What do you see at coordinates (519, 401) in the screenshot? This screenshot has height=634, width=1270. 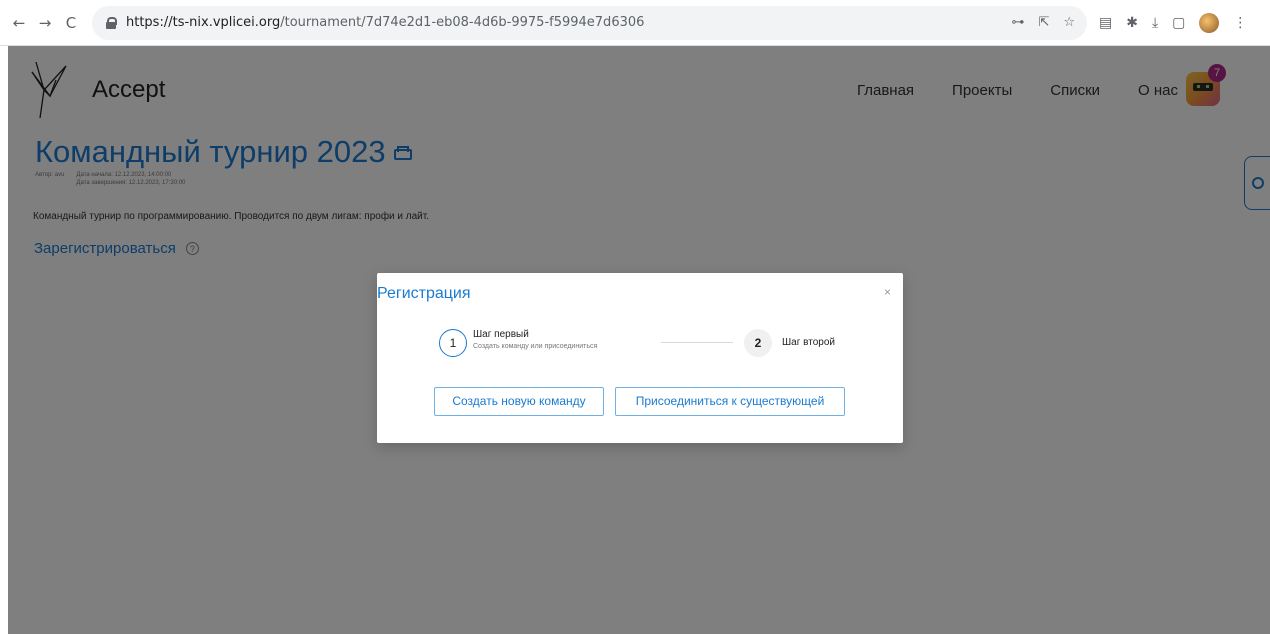 I see `create-team-button: Создать новую команду` at bounding box center [519, 401].